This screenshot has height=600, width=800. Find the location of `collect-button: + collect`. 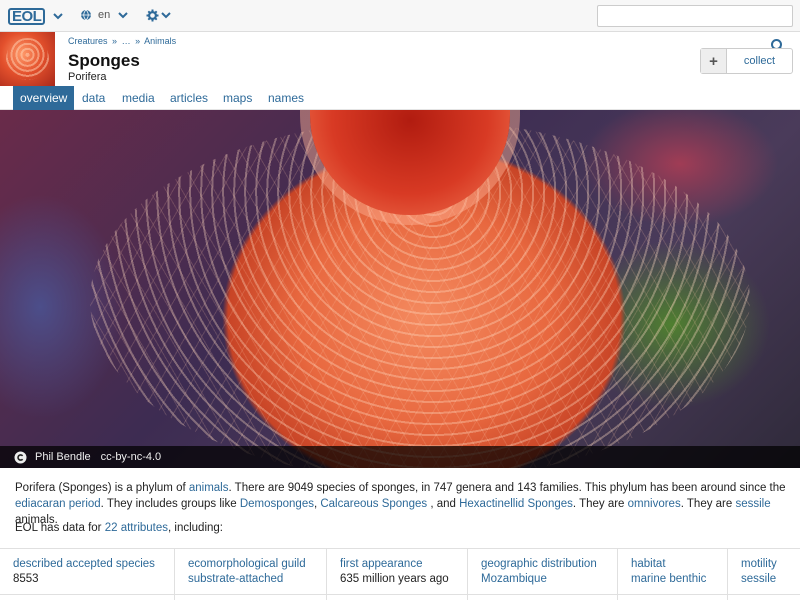

collect-button: + collect is located at coordinates (746, 61).